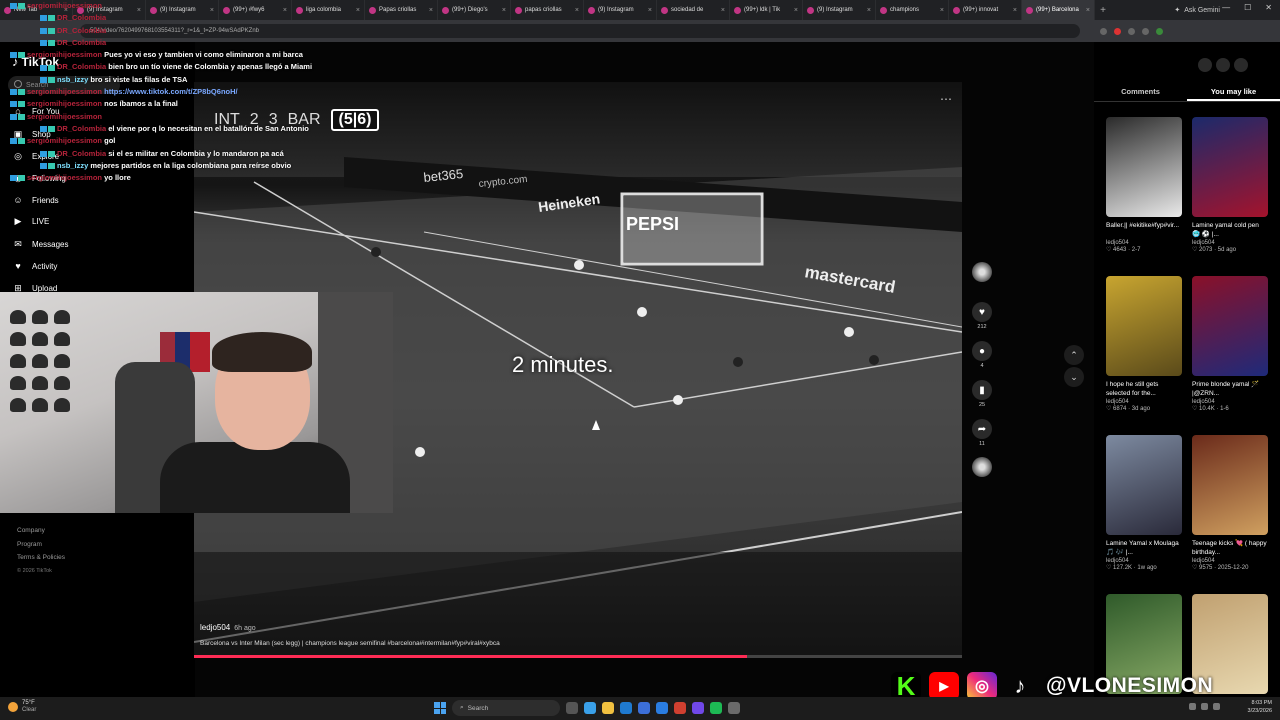  What do you see at coordinates (401, 10) in the screenshot?
I see `browser-tab: Papas criollas ×` at bounding box center [401, 10].